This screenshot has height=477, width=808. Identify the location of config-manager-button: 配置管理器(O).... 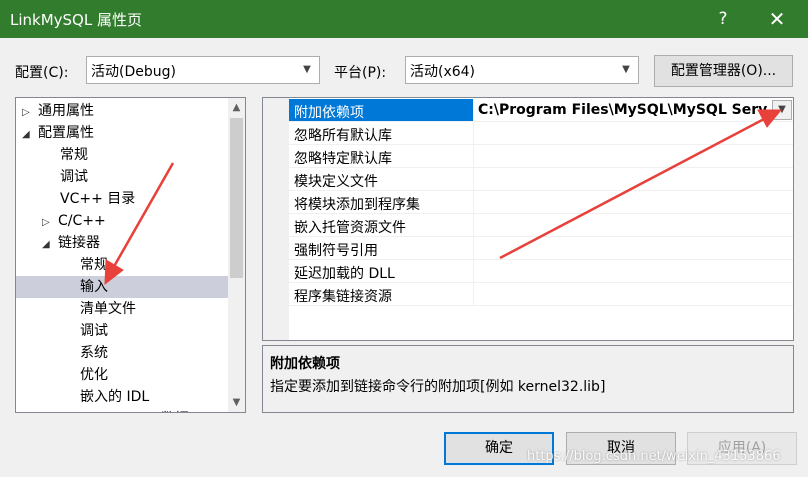
(723, 71).